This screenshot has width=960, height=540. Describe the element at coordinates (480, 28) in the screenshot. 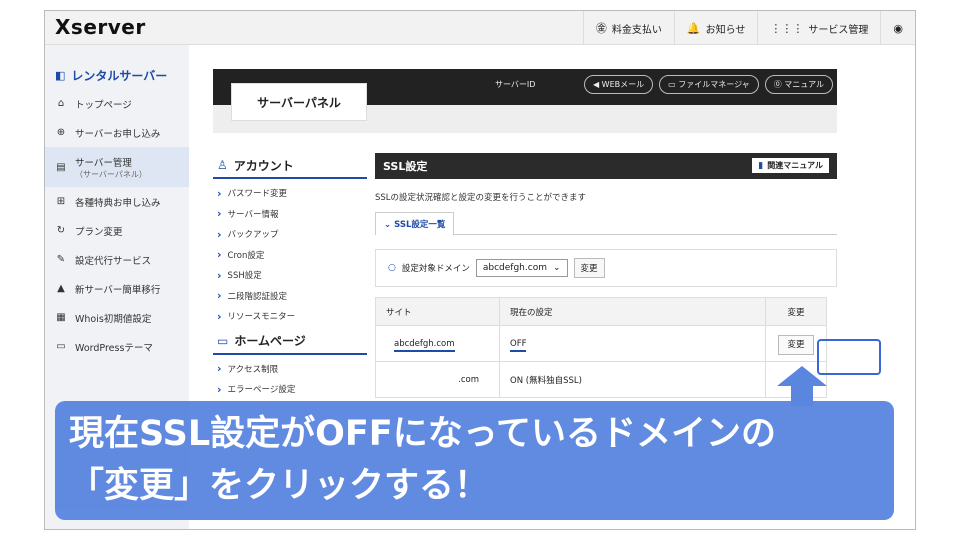

I see `top-bar: Xserver ㊎ 料金支払い 🔔 お知らせ ⋮⋮⋮ サービス管理 ◉` at that location.